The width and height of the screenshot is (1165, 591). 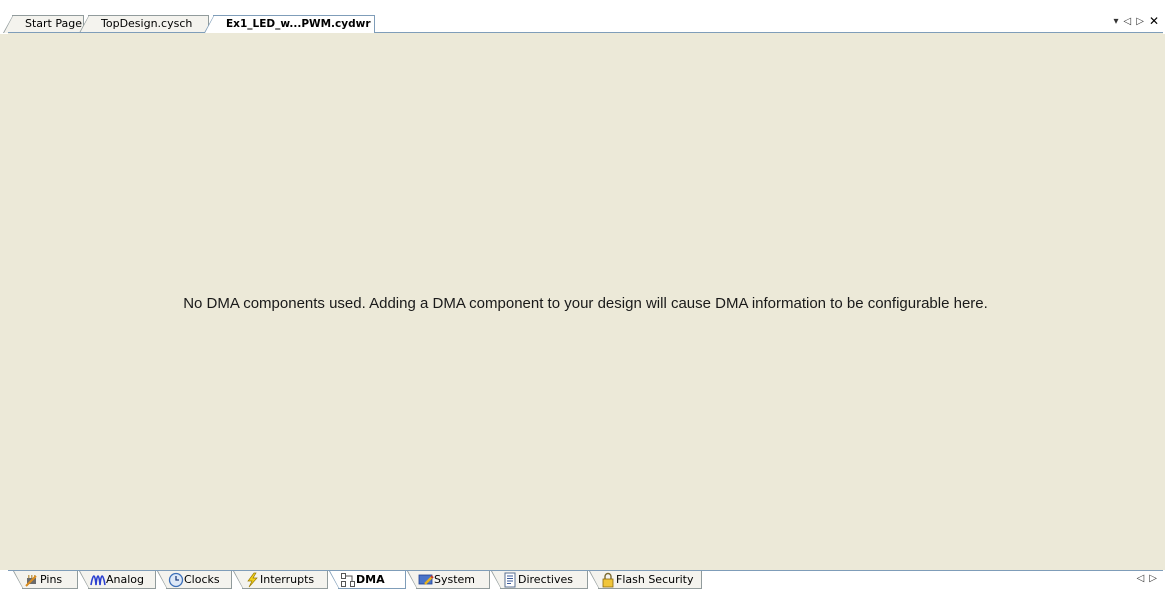 I want to click on tab-label: TopDesign.cysch, so click(x=147, y=23).